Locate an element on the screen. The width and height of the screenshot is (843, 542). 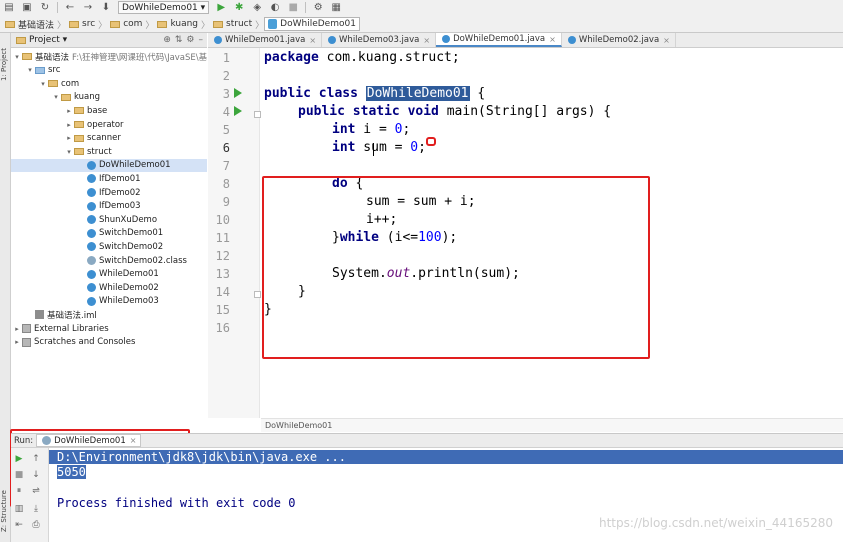
breadcrumb-item-current: DoWhileDemo01 is located at coordinates (312, 24).